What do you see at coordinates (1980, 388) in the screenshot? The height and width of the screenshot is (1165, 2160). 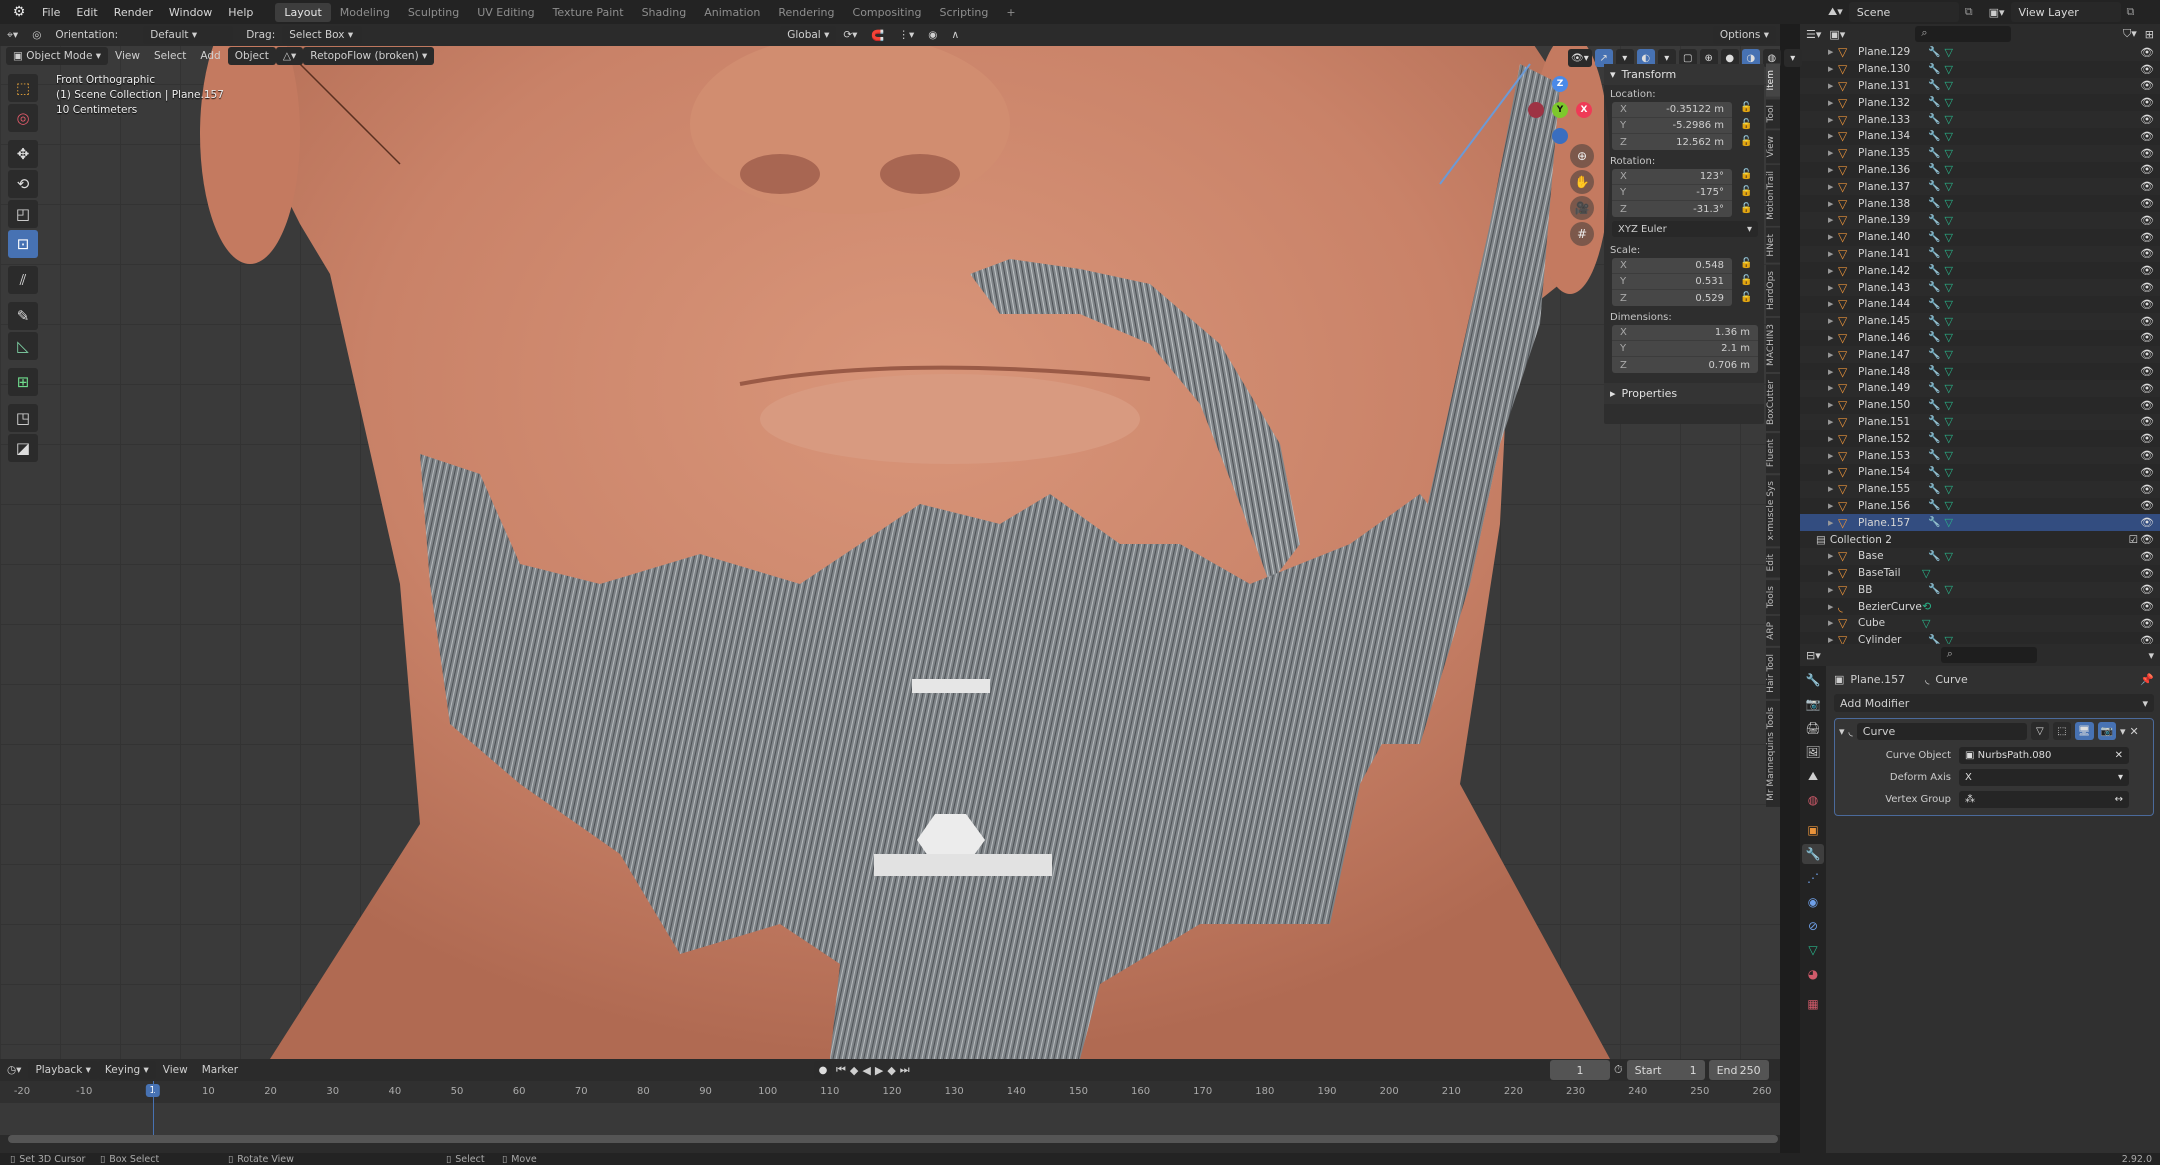 I see `outliner-item: ▶ ▽ Plane.149 🔧 ▽ 👁` at bounding box center [1980, 388].